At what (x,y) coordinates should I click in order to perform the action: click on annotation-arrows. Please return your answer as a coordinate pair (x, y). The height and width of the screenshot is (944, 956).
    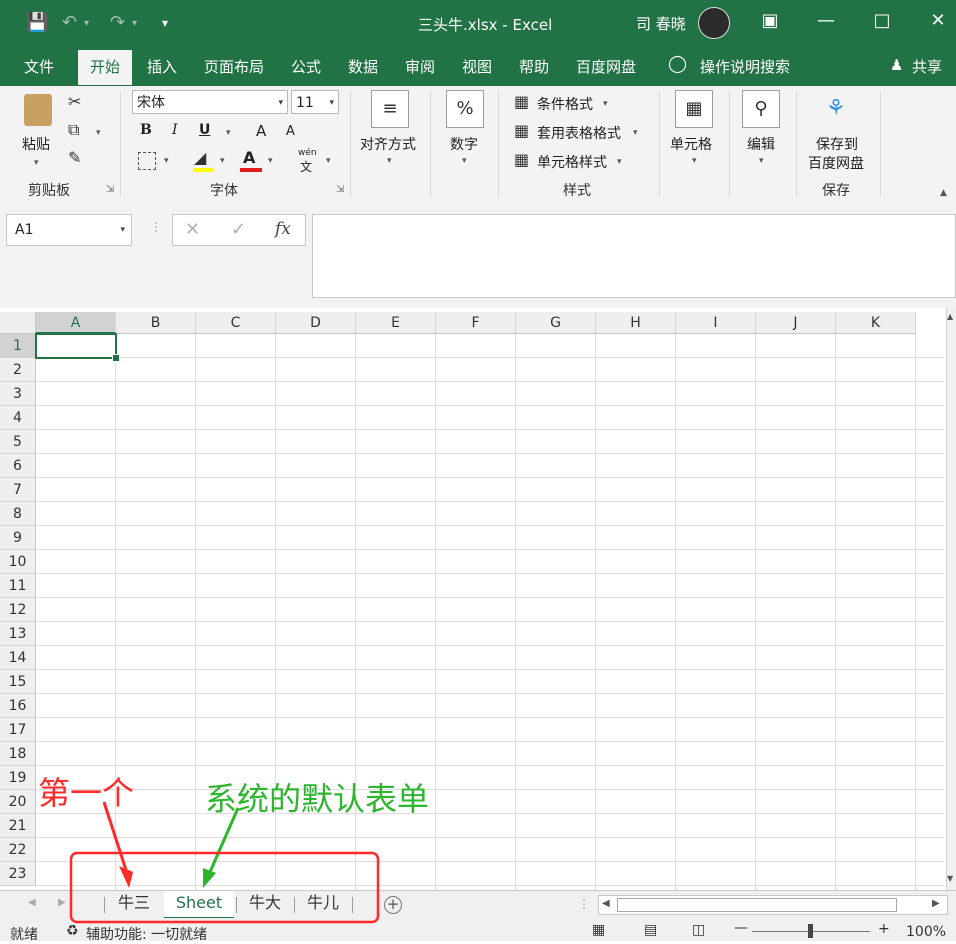
    Looking at the image, I should click on (224, 862).